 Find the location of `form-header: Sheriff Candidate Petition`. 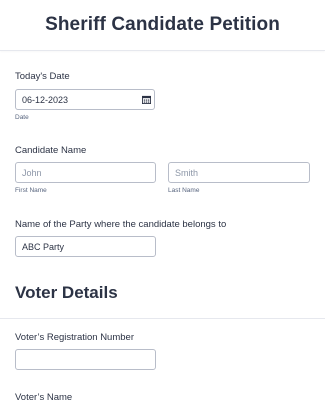

form-header: Sheriff Candidate Petition is located at coordinates (162, 25).